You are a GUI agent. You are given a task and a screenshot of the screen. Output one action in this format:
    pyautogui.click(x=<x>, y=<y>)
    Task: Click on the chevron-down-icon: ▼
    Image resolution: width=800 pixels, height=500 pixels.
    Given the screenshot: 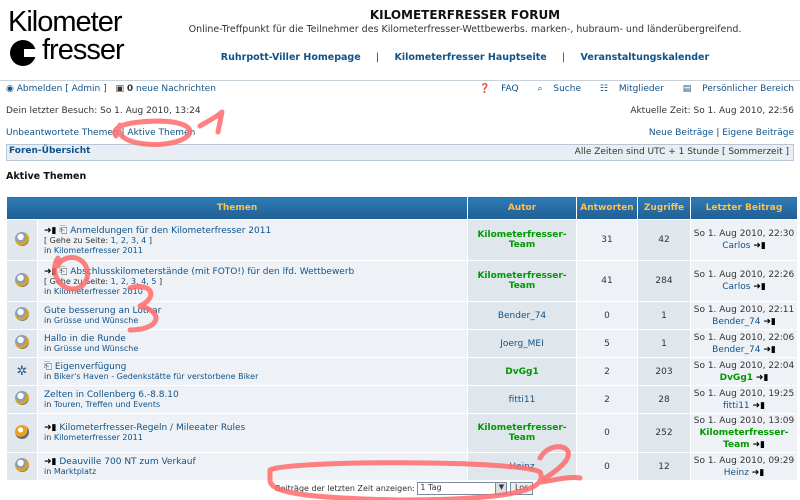 What is the action you would take?
    pyautogui.click(x=501, y=488)
    